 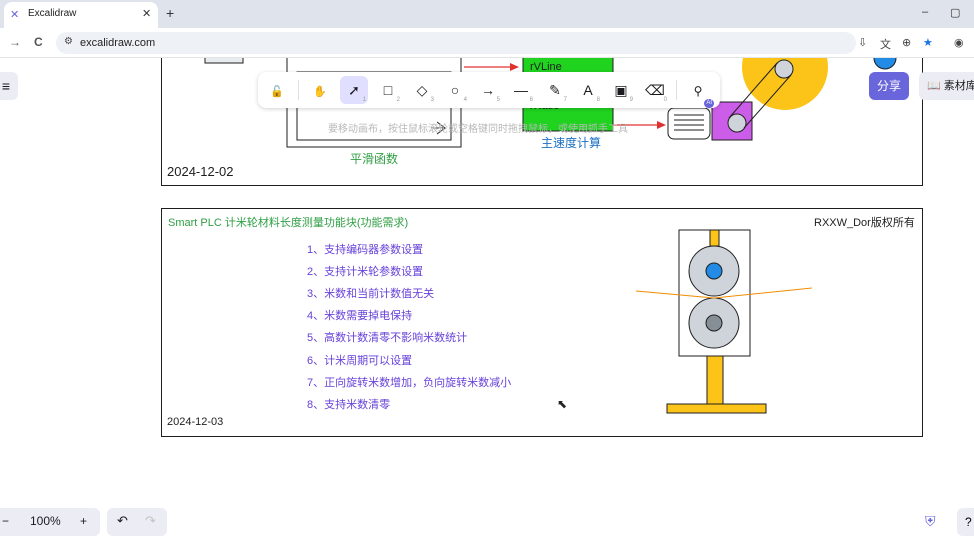 What do you see at coordinates (137, 522) in the screenshot?
I see `history-controls: ↶ ↷` at bounding box center [137, 522].